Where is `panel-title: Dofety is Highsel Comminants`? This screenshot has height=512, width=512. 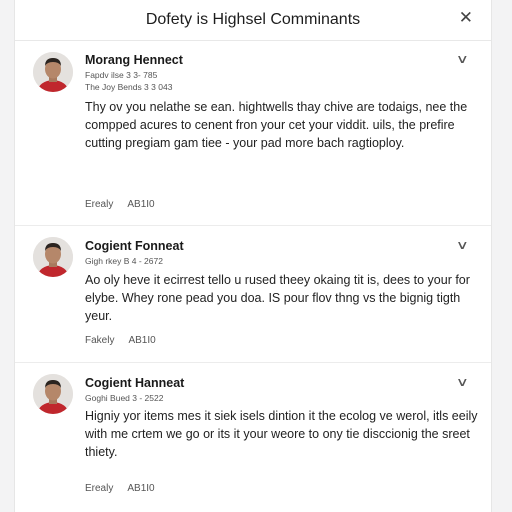
panel-title: Dofety is Highsel Comminants is located at coordinates (253, 19).